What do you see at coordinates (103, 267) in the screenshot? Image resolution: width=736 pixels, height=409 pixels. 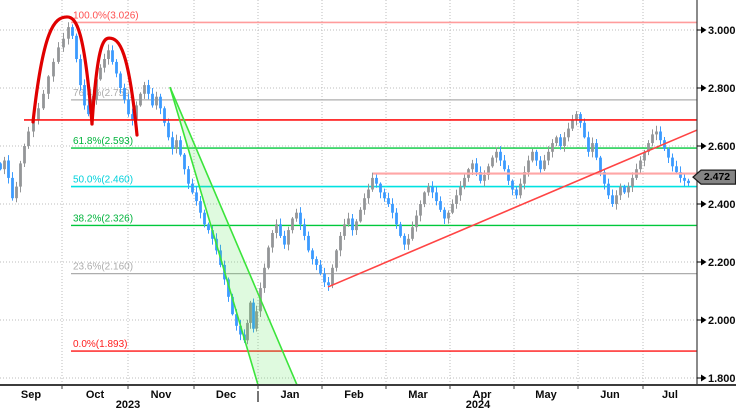 I see `fib-label: 23.6%(2.160)` at bounding box center [103, 267].